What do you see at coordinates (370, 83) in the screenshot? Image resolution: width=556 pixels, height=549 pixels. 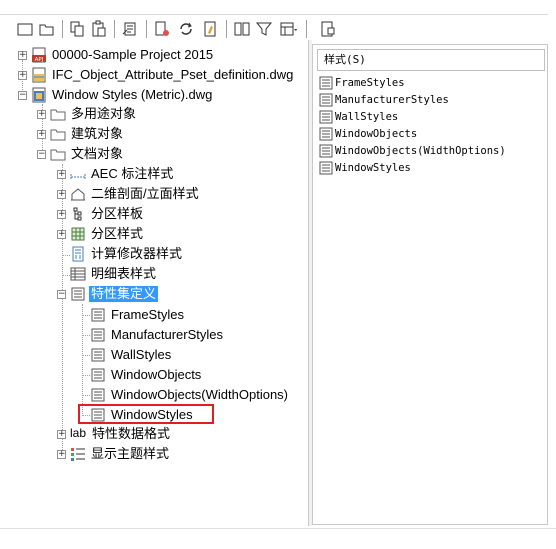 I see `list-item-label: FrameStyles` at bounding box center [370, 83].